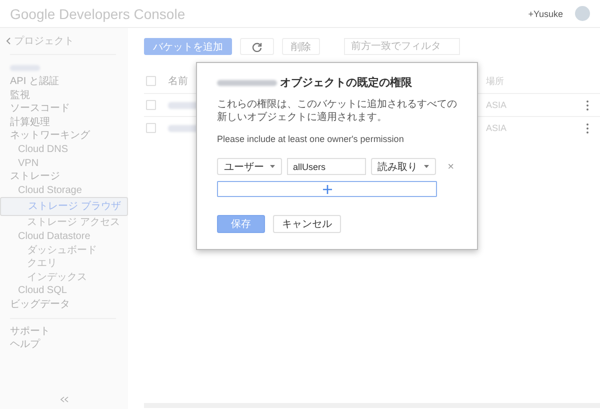 This screenshot has width=600, height=409. Describe the element at coordinates (64, 123) in the screenshot. I see `nav-item: 計算処理` at that location.